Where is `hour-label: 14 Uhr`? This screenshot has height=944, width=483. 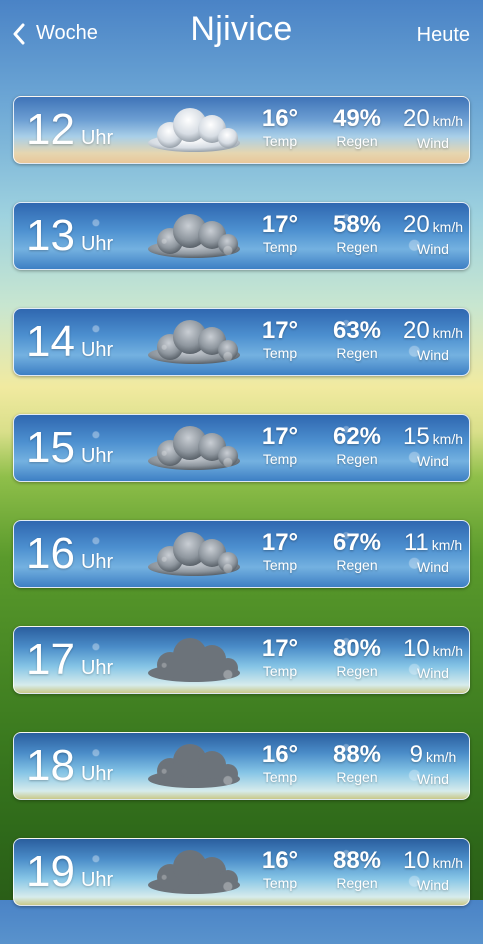
hour-label: 14 Uhr is located at coordinates (69, 342).